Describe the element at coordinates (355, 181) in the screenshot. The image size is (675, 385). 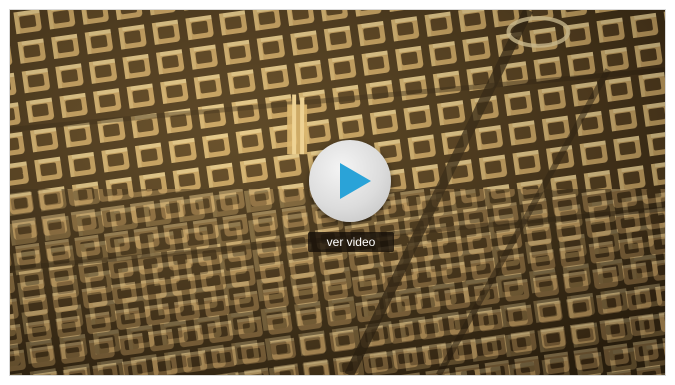
I see `play-icon` at that location.